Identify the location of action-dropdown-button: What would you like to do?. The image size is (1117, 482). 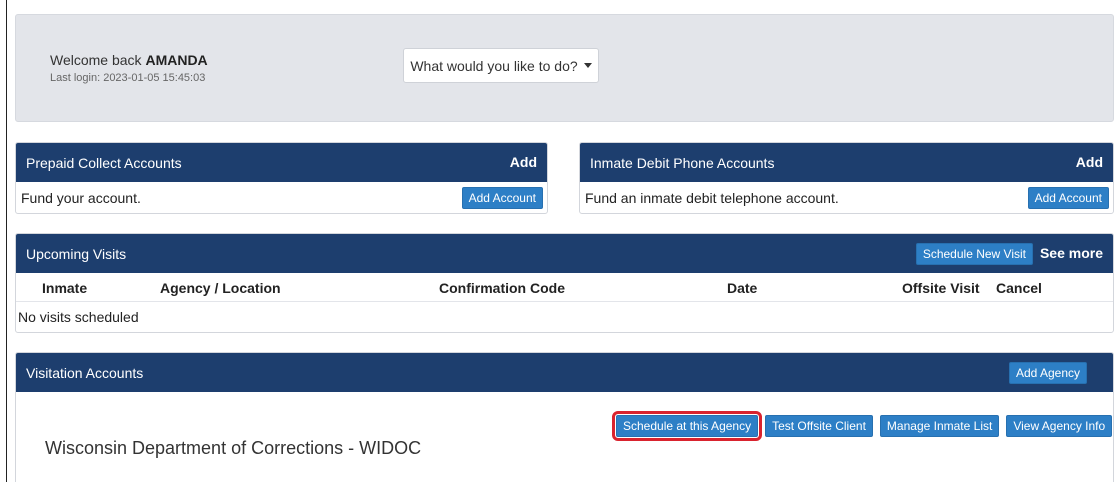
(501, 65).